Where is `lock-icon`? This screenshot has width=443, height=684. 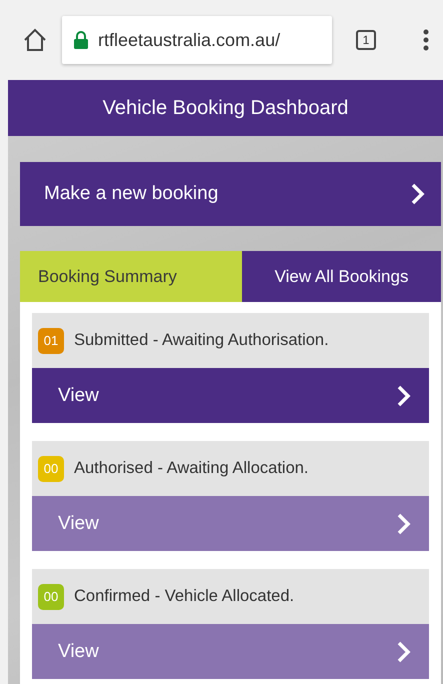 lock-icon is located at coordinates (81, 40).